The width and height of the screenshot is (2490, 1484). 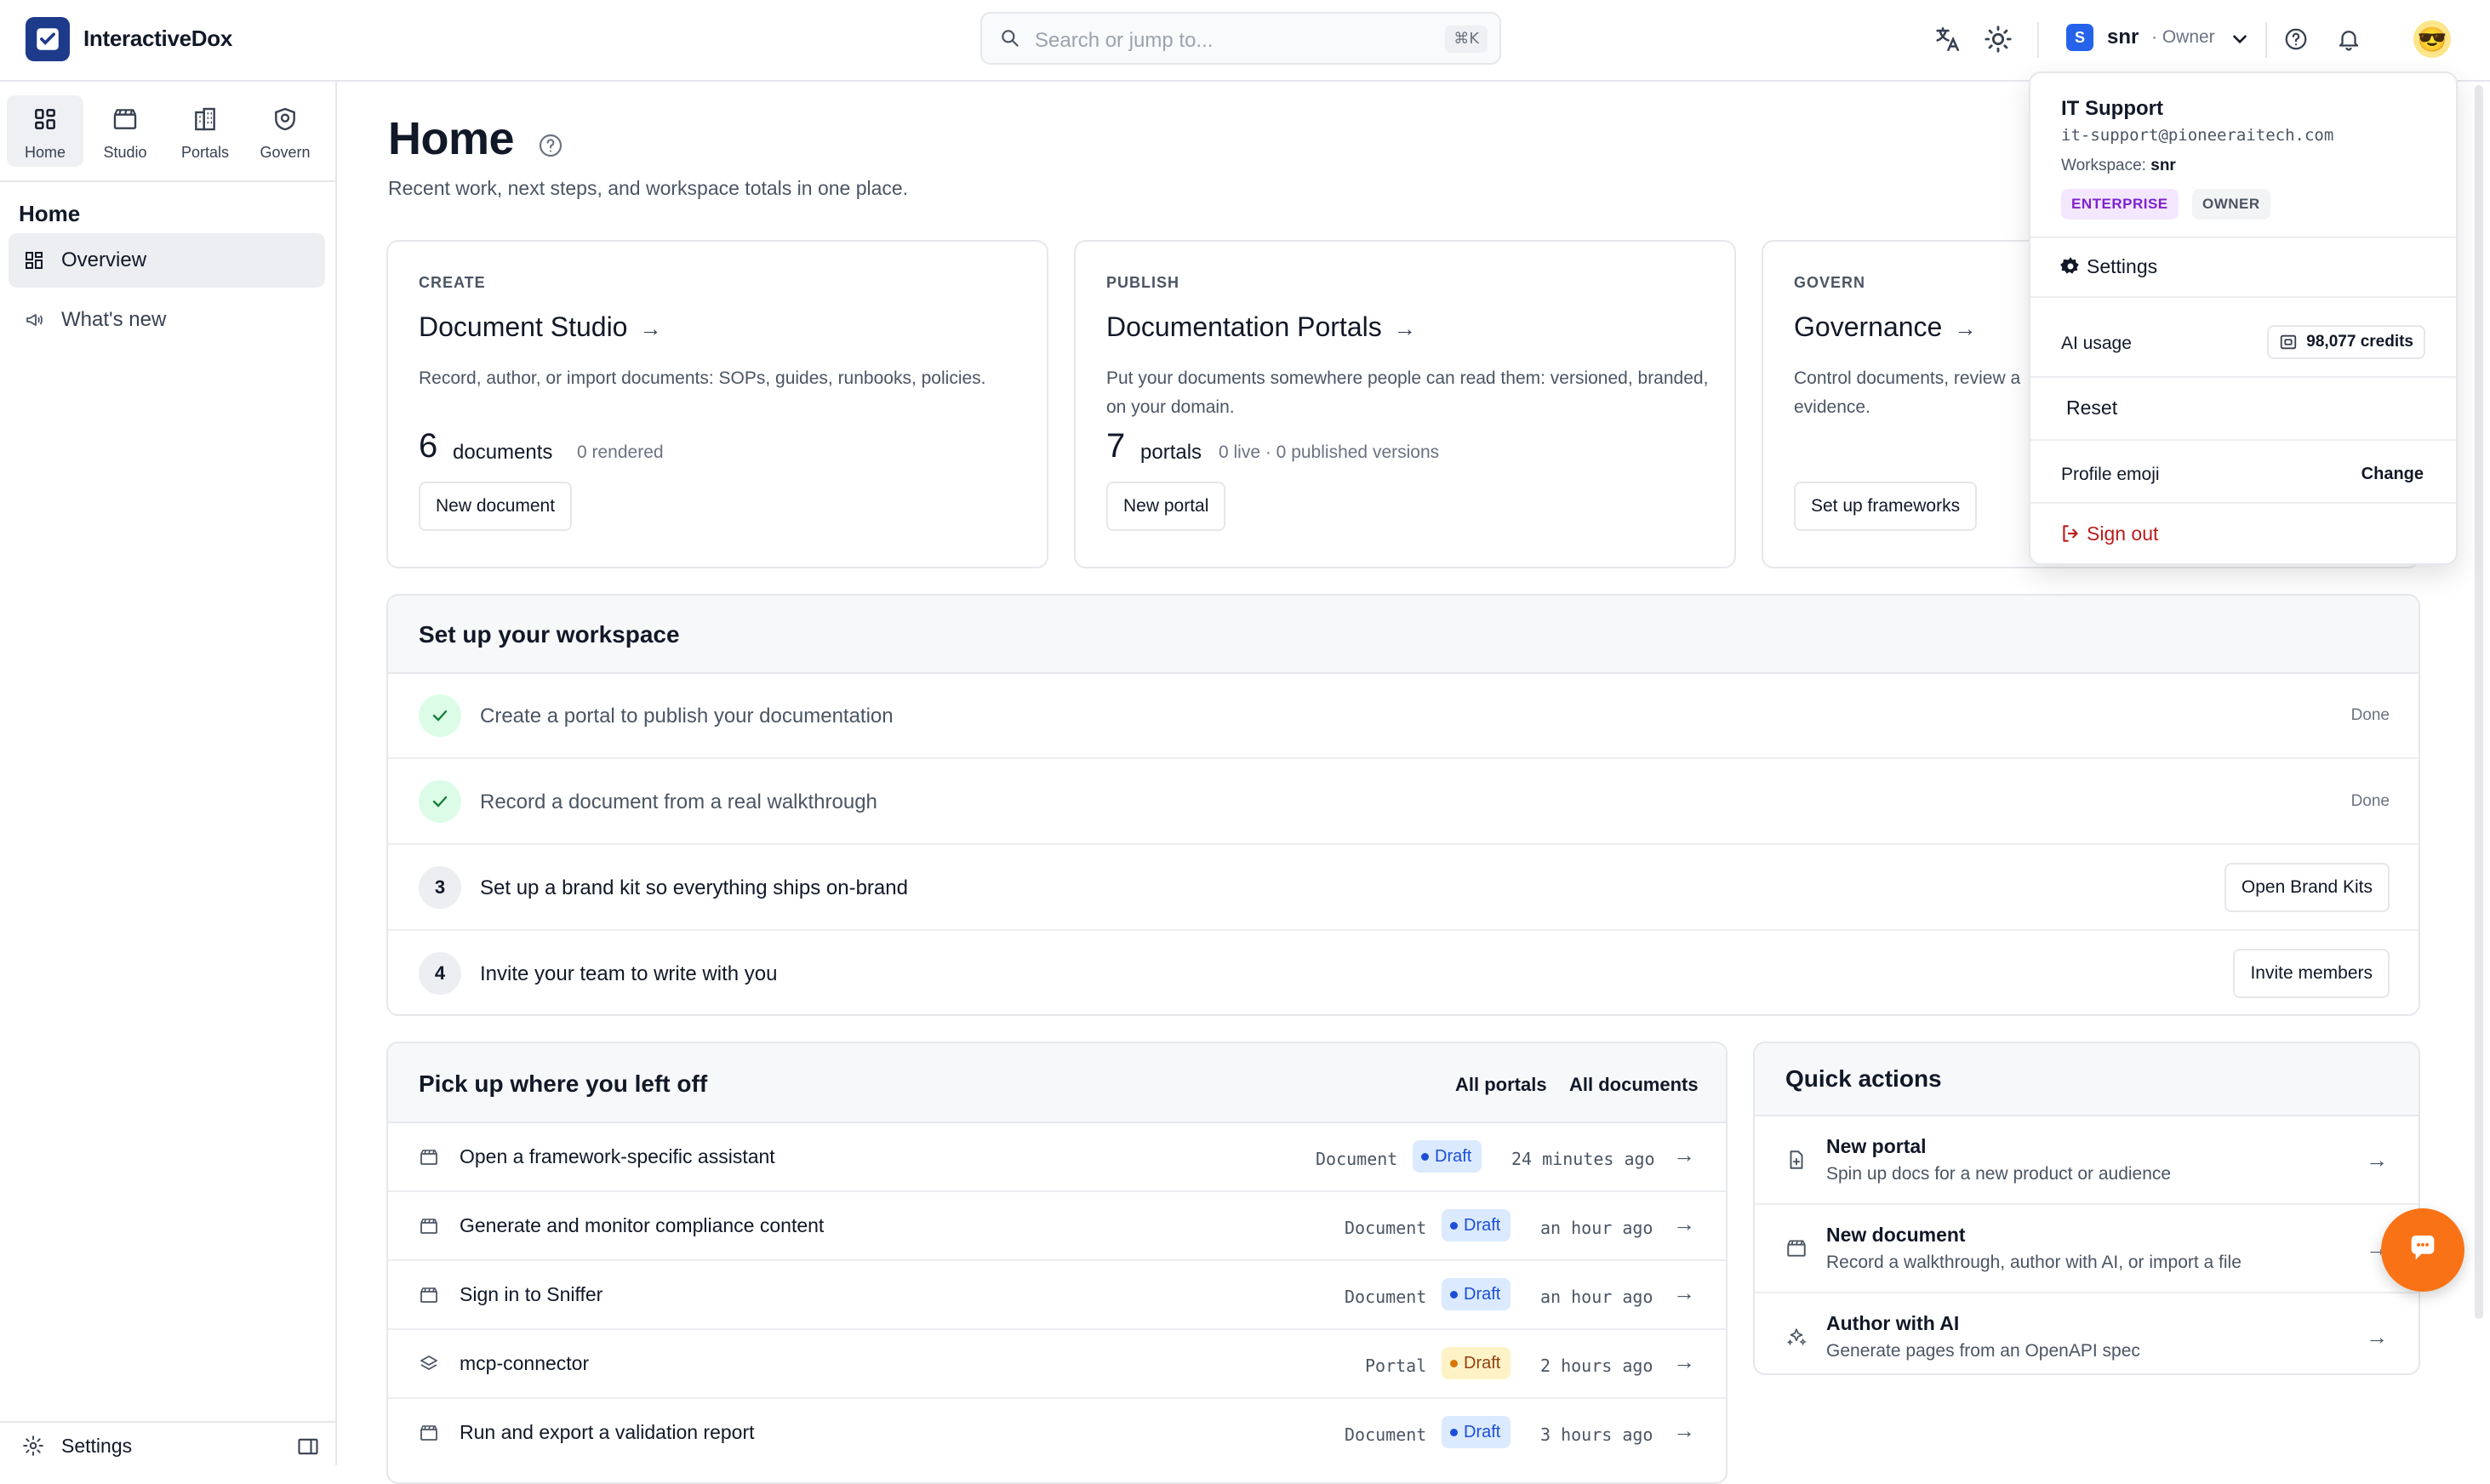 I want to click on scrollbar, so click(x=2479, y=702).